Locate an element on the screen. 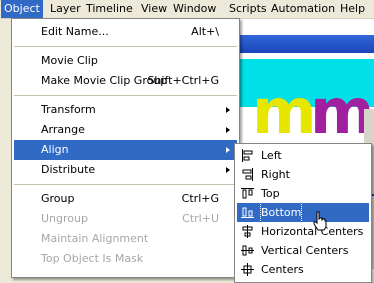 The width and height of the screenshot is (374, 283). menubar-window: Window is located at coordinates (194, 9).